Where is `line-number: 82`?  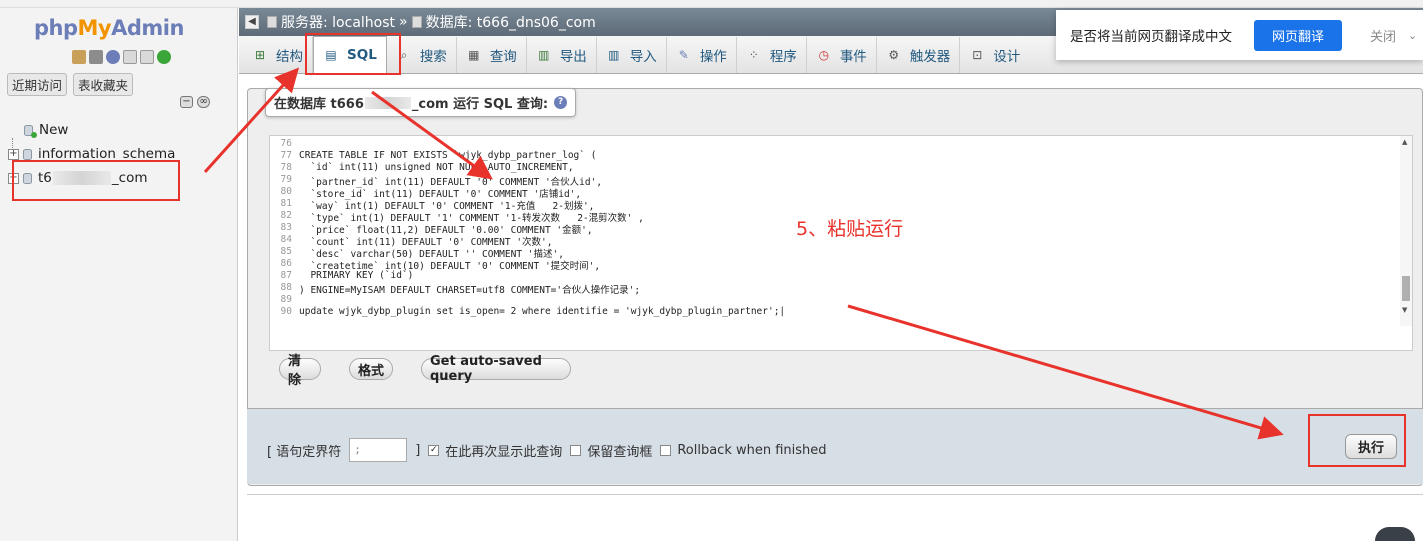
line-number: 82 is located at coordinates (286, 215).